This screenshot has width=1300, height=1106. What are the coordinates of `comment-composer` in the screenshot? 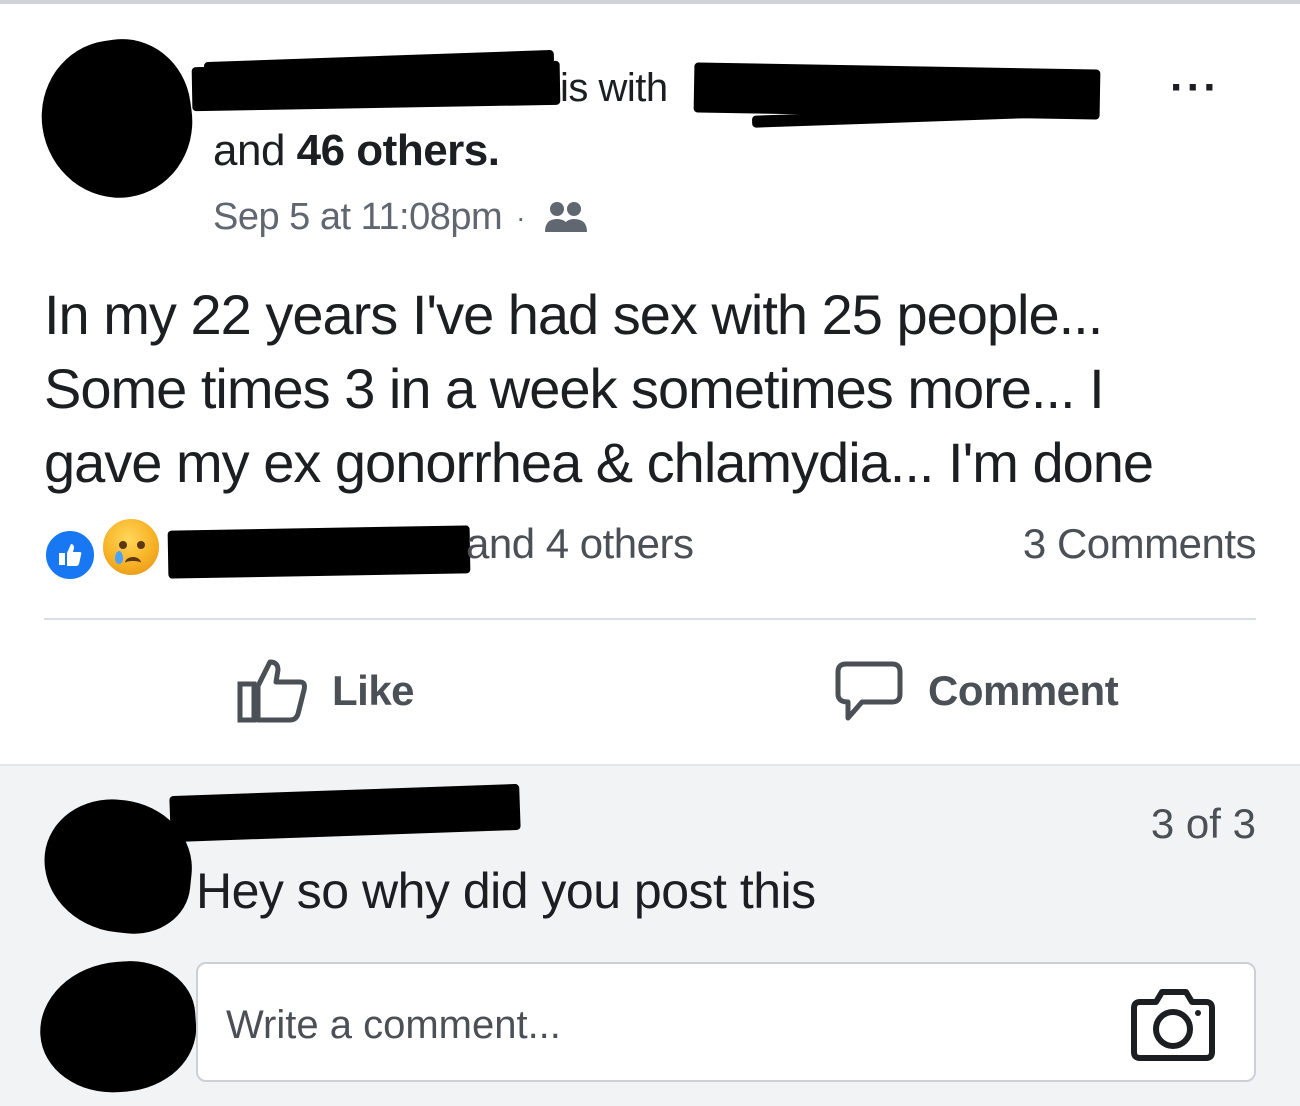 It's located at (726, 1022).